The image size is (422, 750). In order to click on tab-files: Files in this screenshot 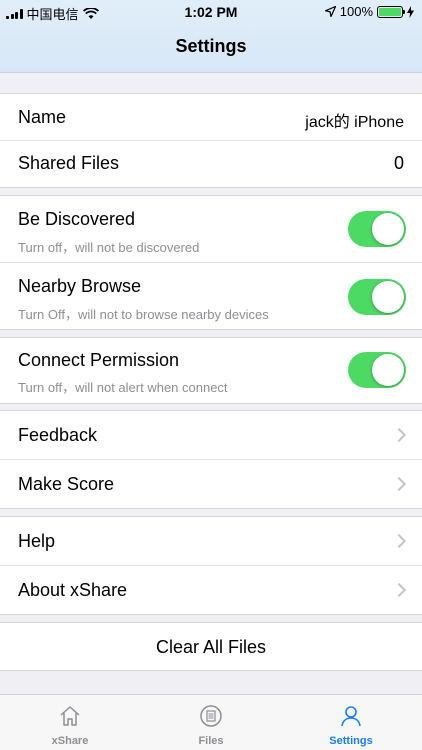, I will do `click(211, 722)`.